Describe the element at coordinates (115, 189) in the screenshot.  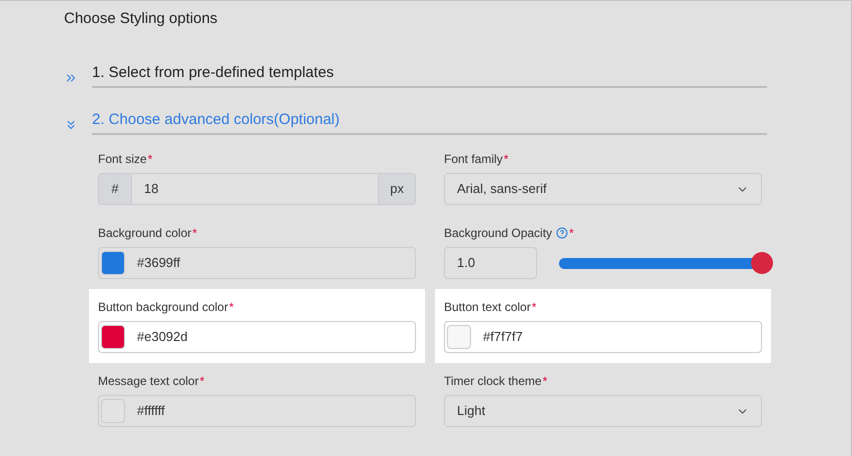
I see `prefix-label: #` at that location.